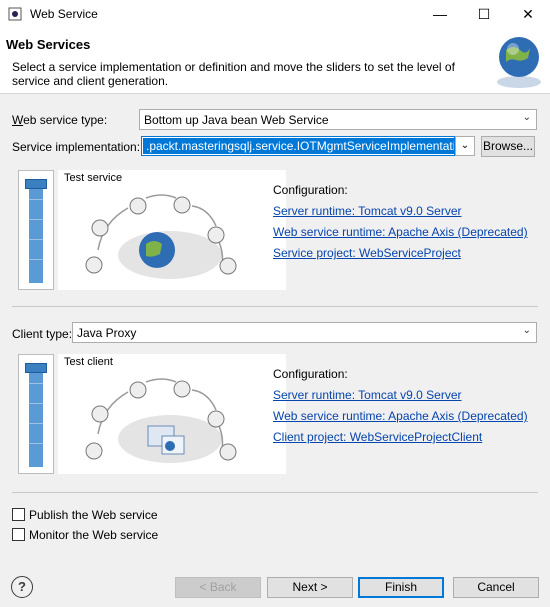 The width and height of the screenshot is (550, 607). I want to click on service-level-slider, so click(36, 230).